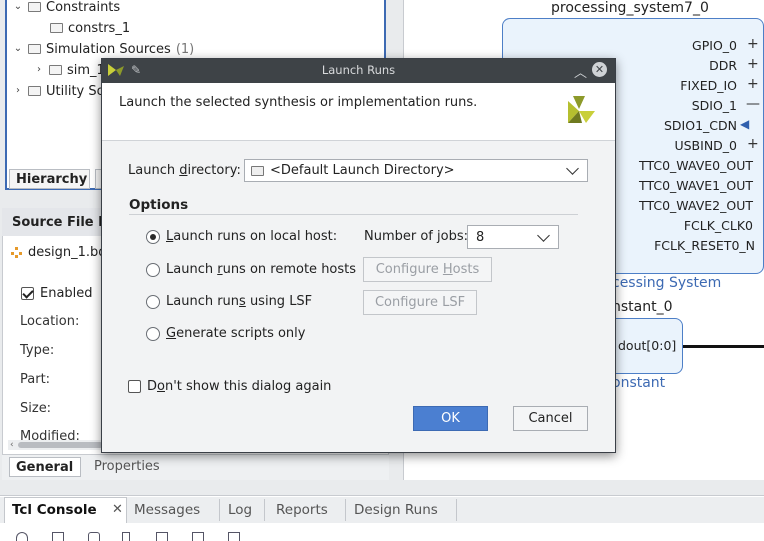  I want to click on options-section-title: Options, so click(159, 205).